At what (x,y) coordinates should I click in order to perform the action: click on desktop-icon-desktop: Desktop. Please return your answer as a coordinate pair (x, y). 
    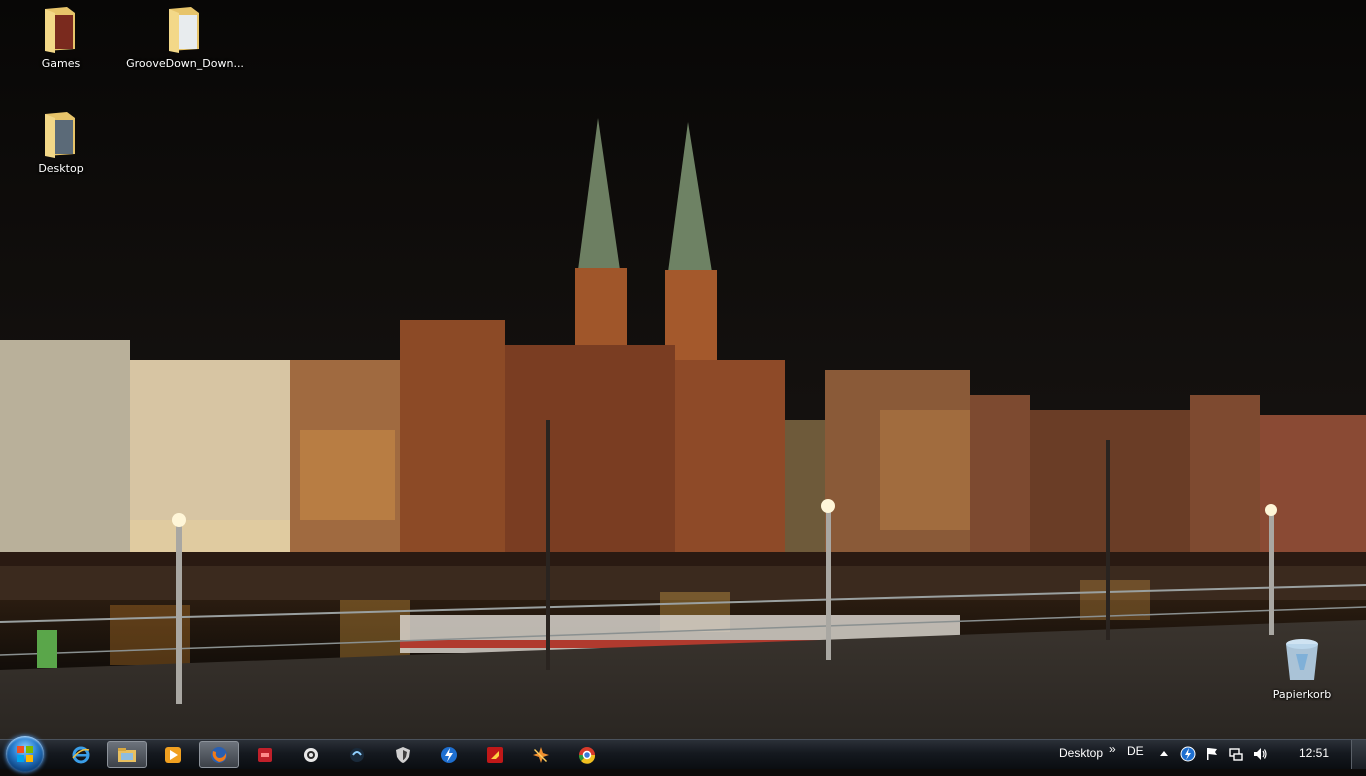
    Looking at the image, I should click on (61, 142).